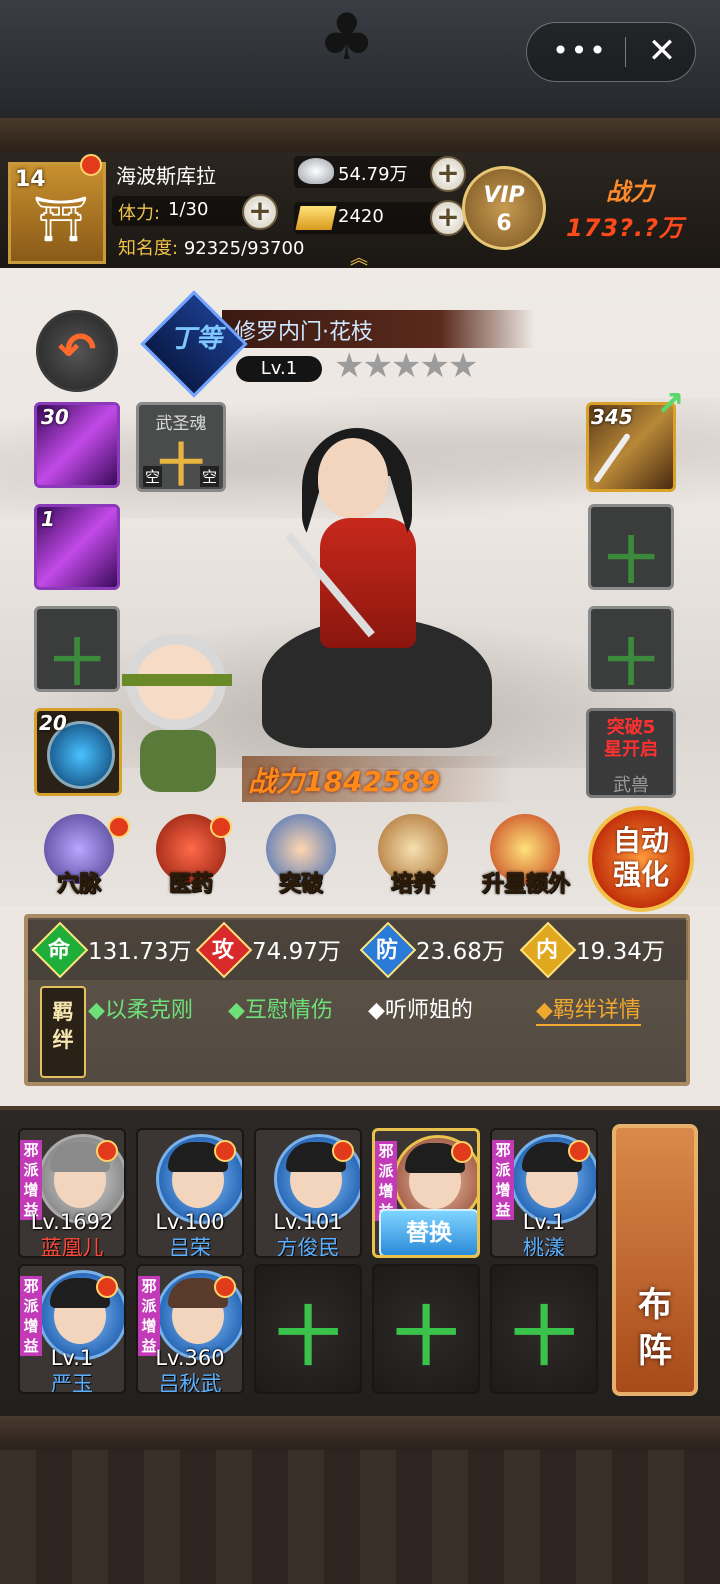 Image resolution: width=720 pixels, height=1584 pixels. What do you see at coordinates (316, 218) in the screenshot?
I see `gold-ingot-icon` at bounding box center [316, 218].